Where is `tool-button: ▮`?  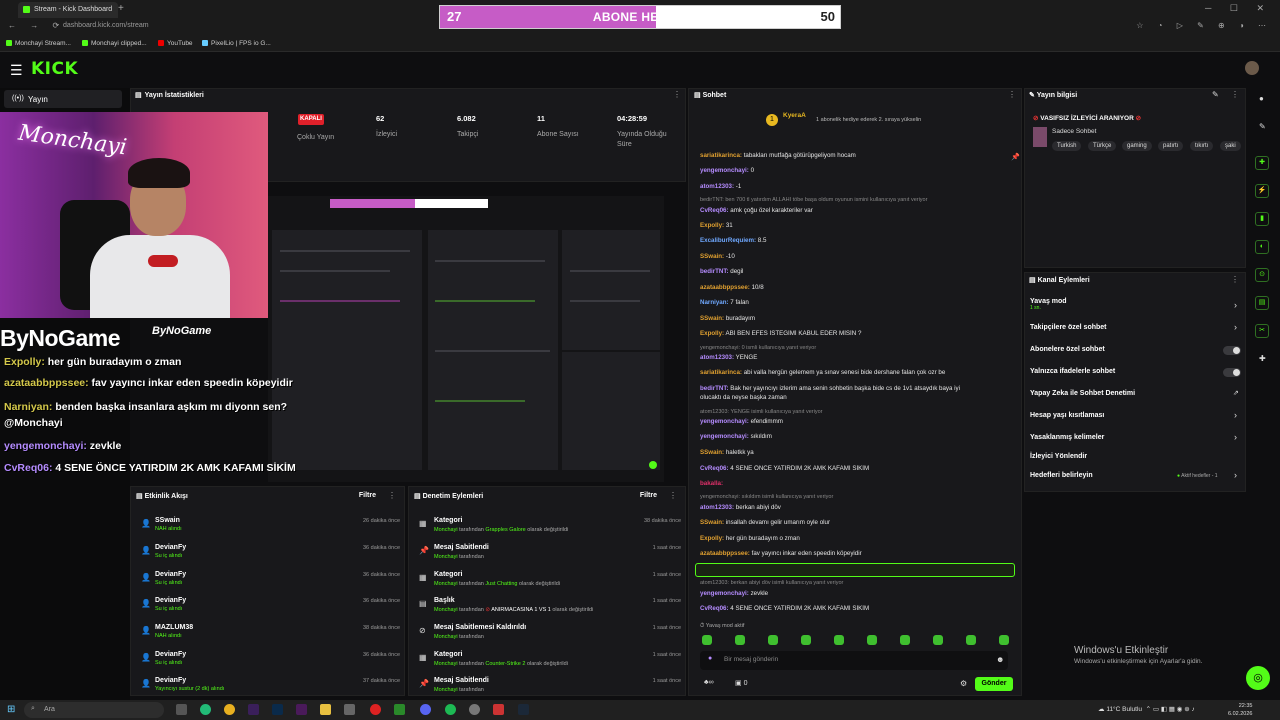
tool-button: ▮ is located at coordinates (1262, 219).